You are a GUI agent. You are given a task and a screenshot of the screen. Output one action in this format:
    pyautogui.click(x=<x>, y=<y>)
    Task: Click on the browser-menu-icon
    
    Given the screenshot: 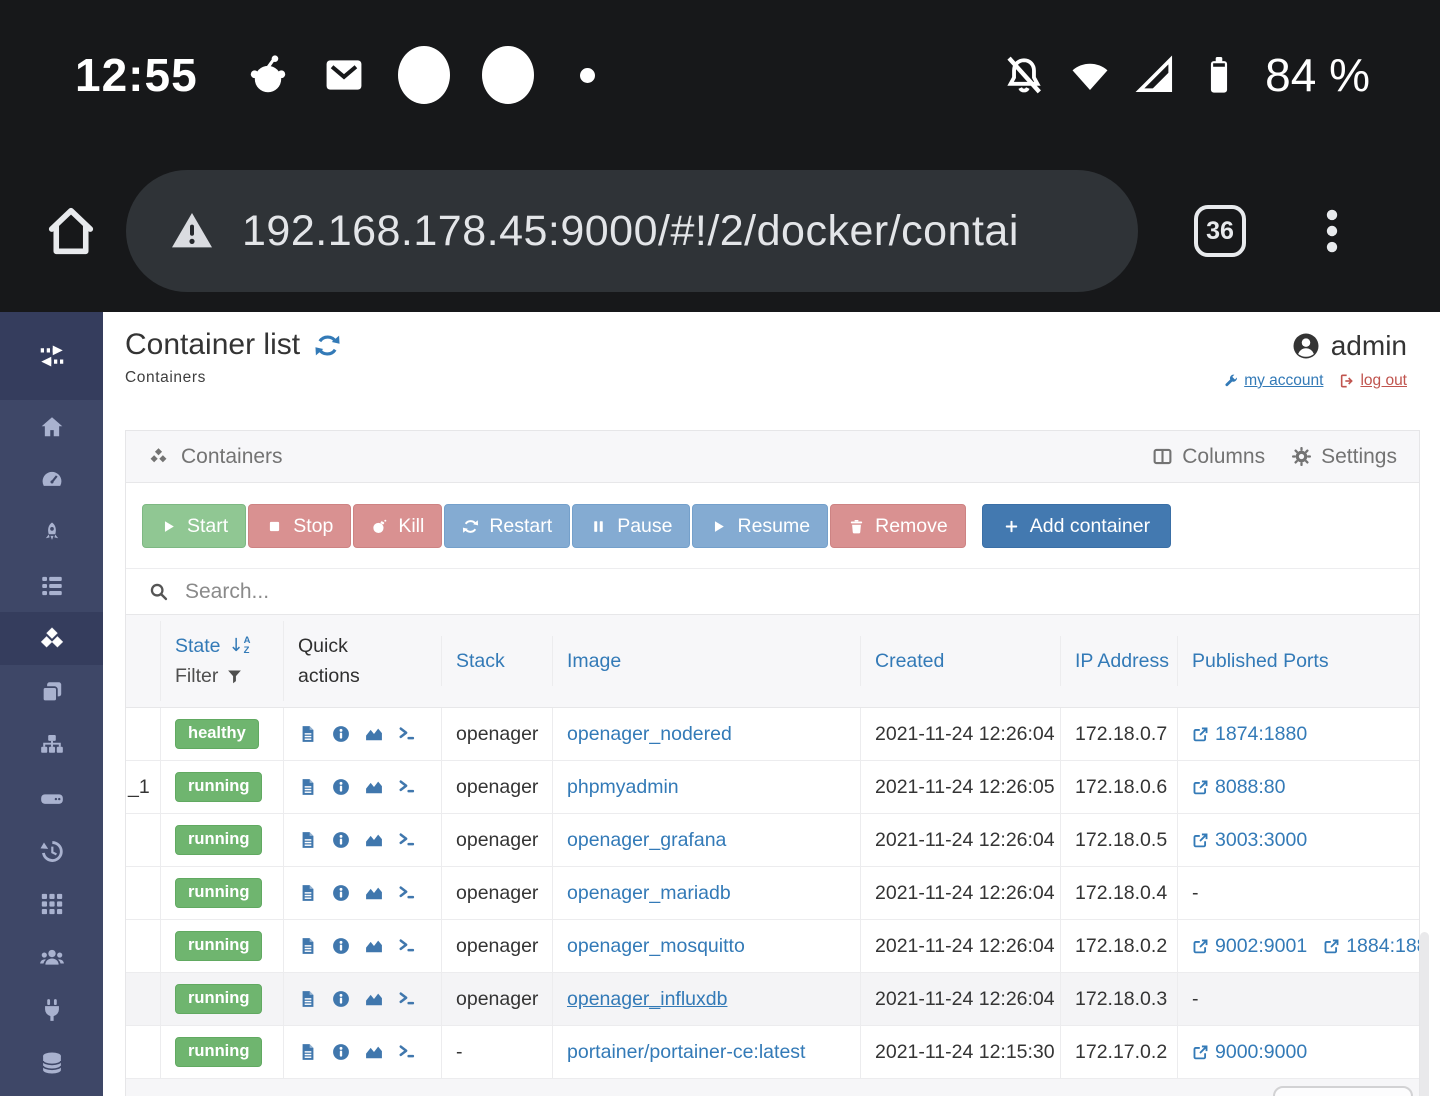 What is the action you would take?
    pyautogui.click(x=1332, y=231)
    